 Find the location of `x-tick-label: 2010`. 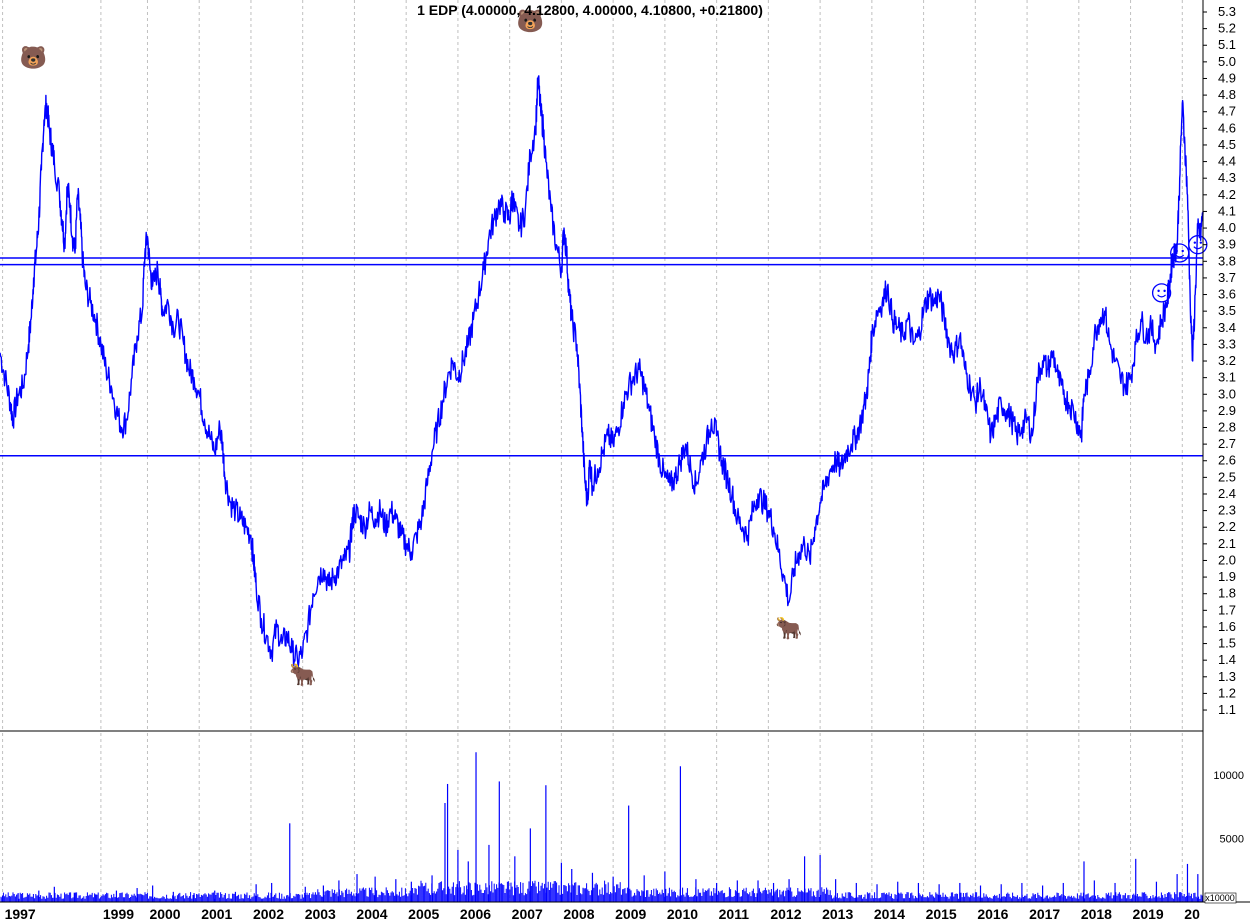

x-tick-label: 2010 is located at coordinates (682, 914).